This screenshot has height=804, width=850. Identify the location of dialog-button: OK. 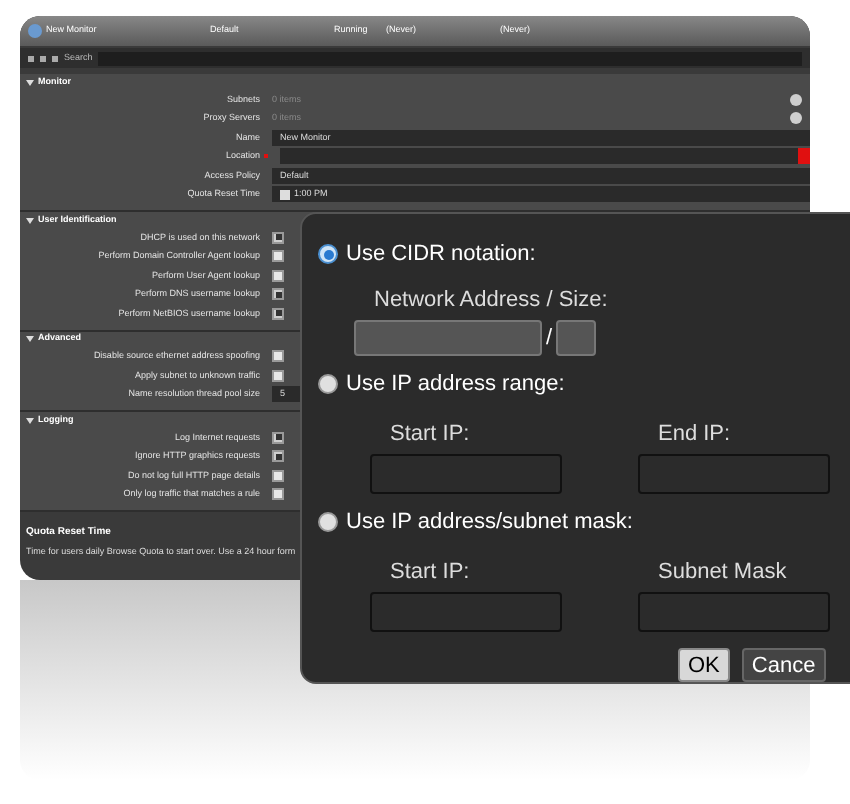
(704, 665).